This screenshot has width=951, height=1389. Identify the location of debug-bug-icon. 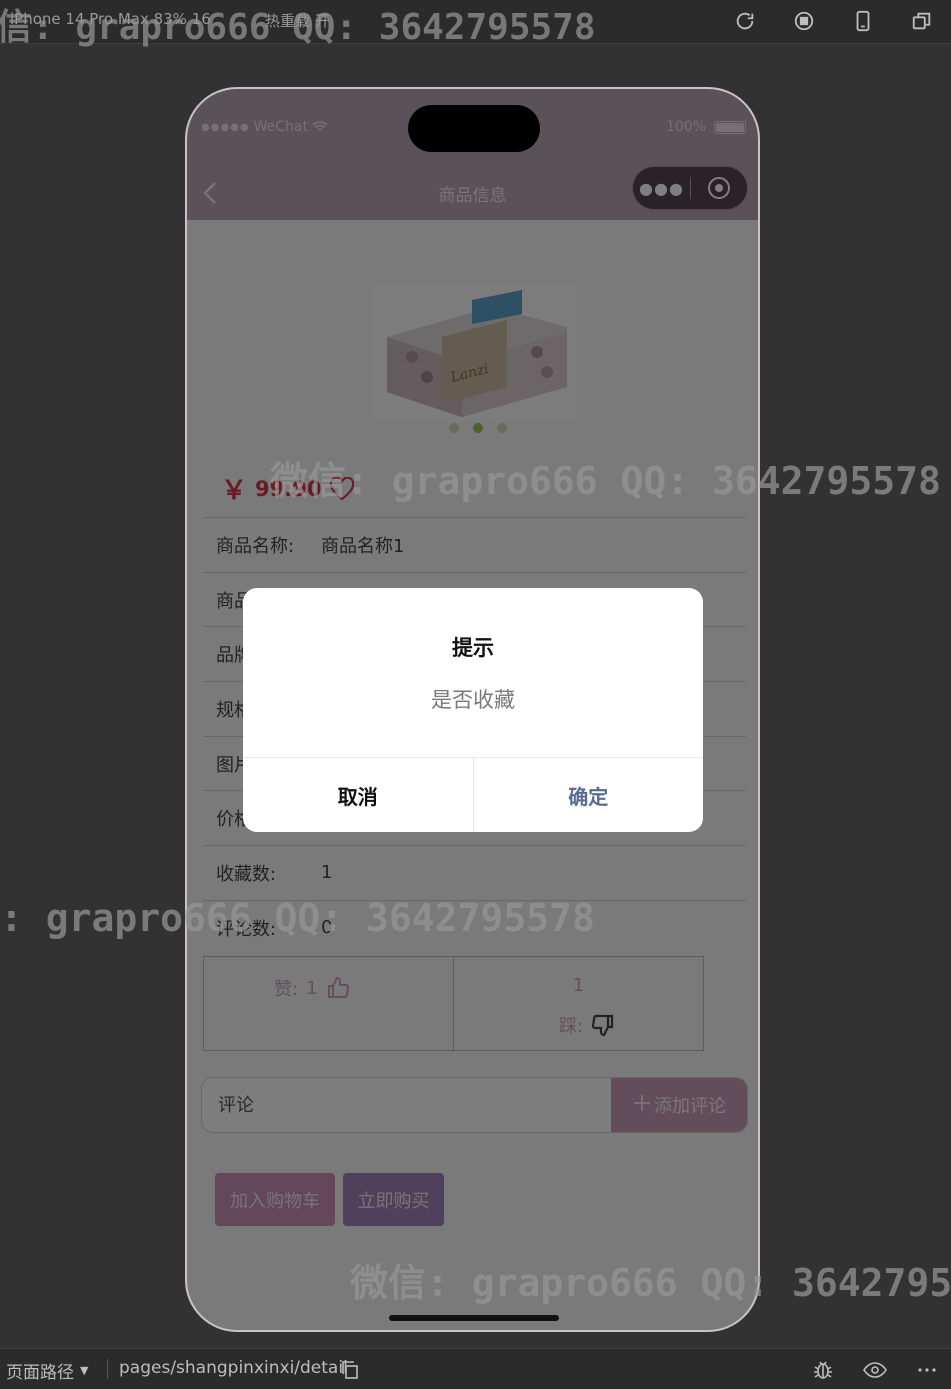
(823, 1370).